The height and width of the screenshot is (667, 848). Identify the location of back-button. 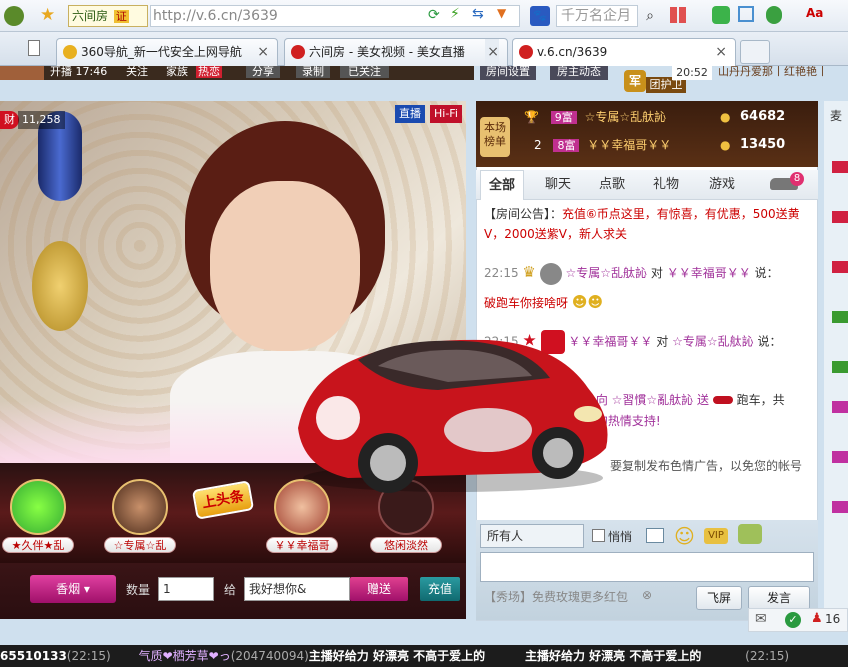
(14, 16).